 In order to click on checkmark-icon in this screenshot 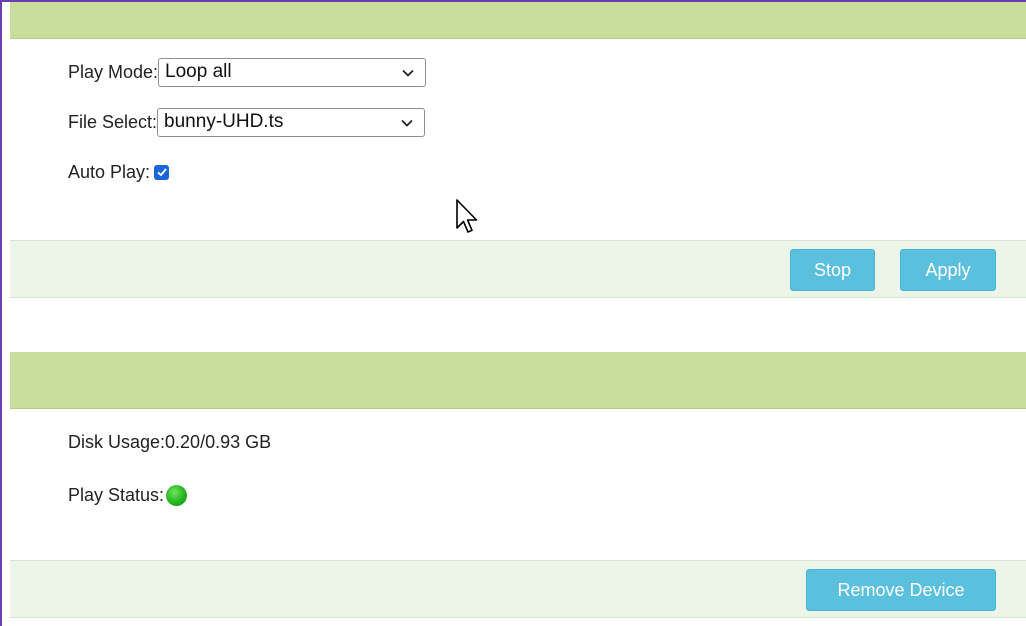, I will do `click(161, 172)`.